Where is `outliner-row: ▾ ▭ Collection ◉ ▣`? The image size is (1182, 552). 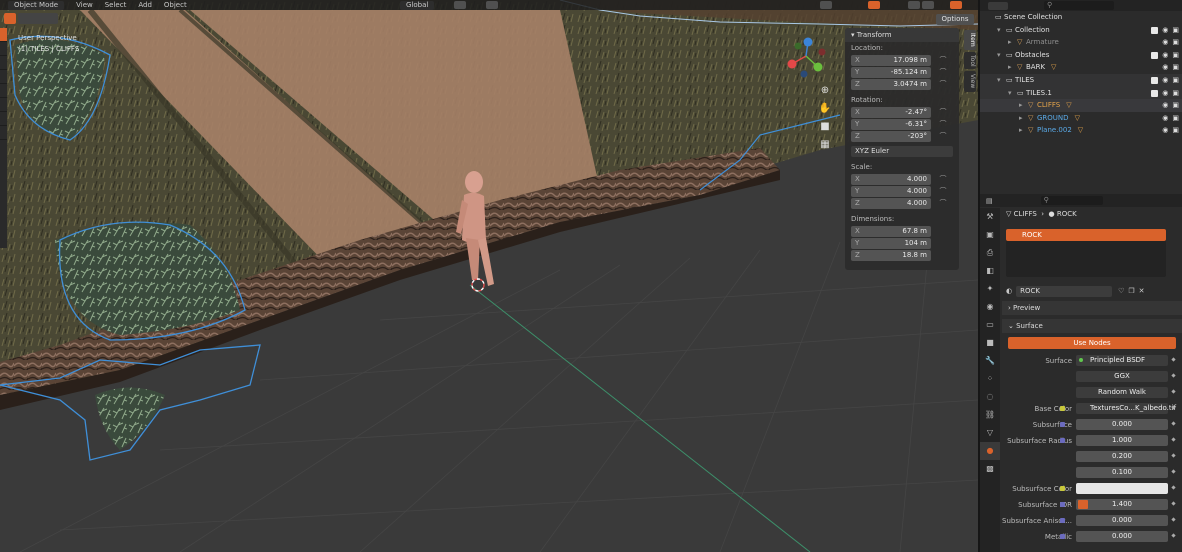
outliner-row: ▾ ▭ Collection ◉ ▣ is located at coordinates (1081, 30).